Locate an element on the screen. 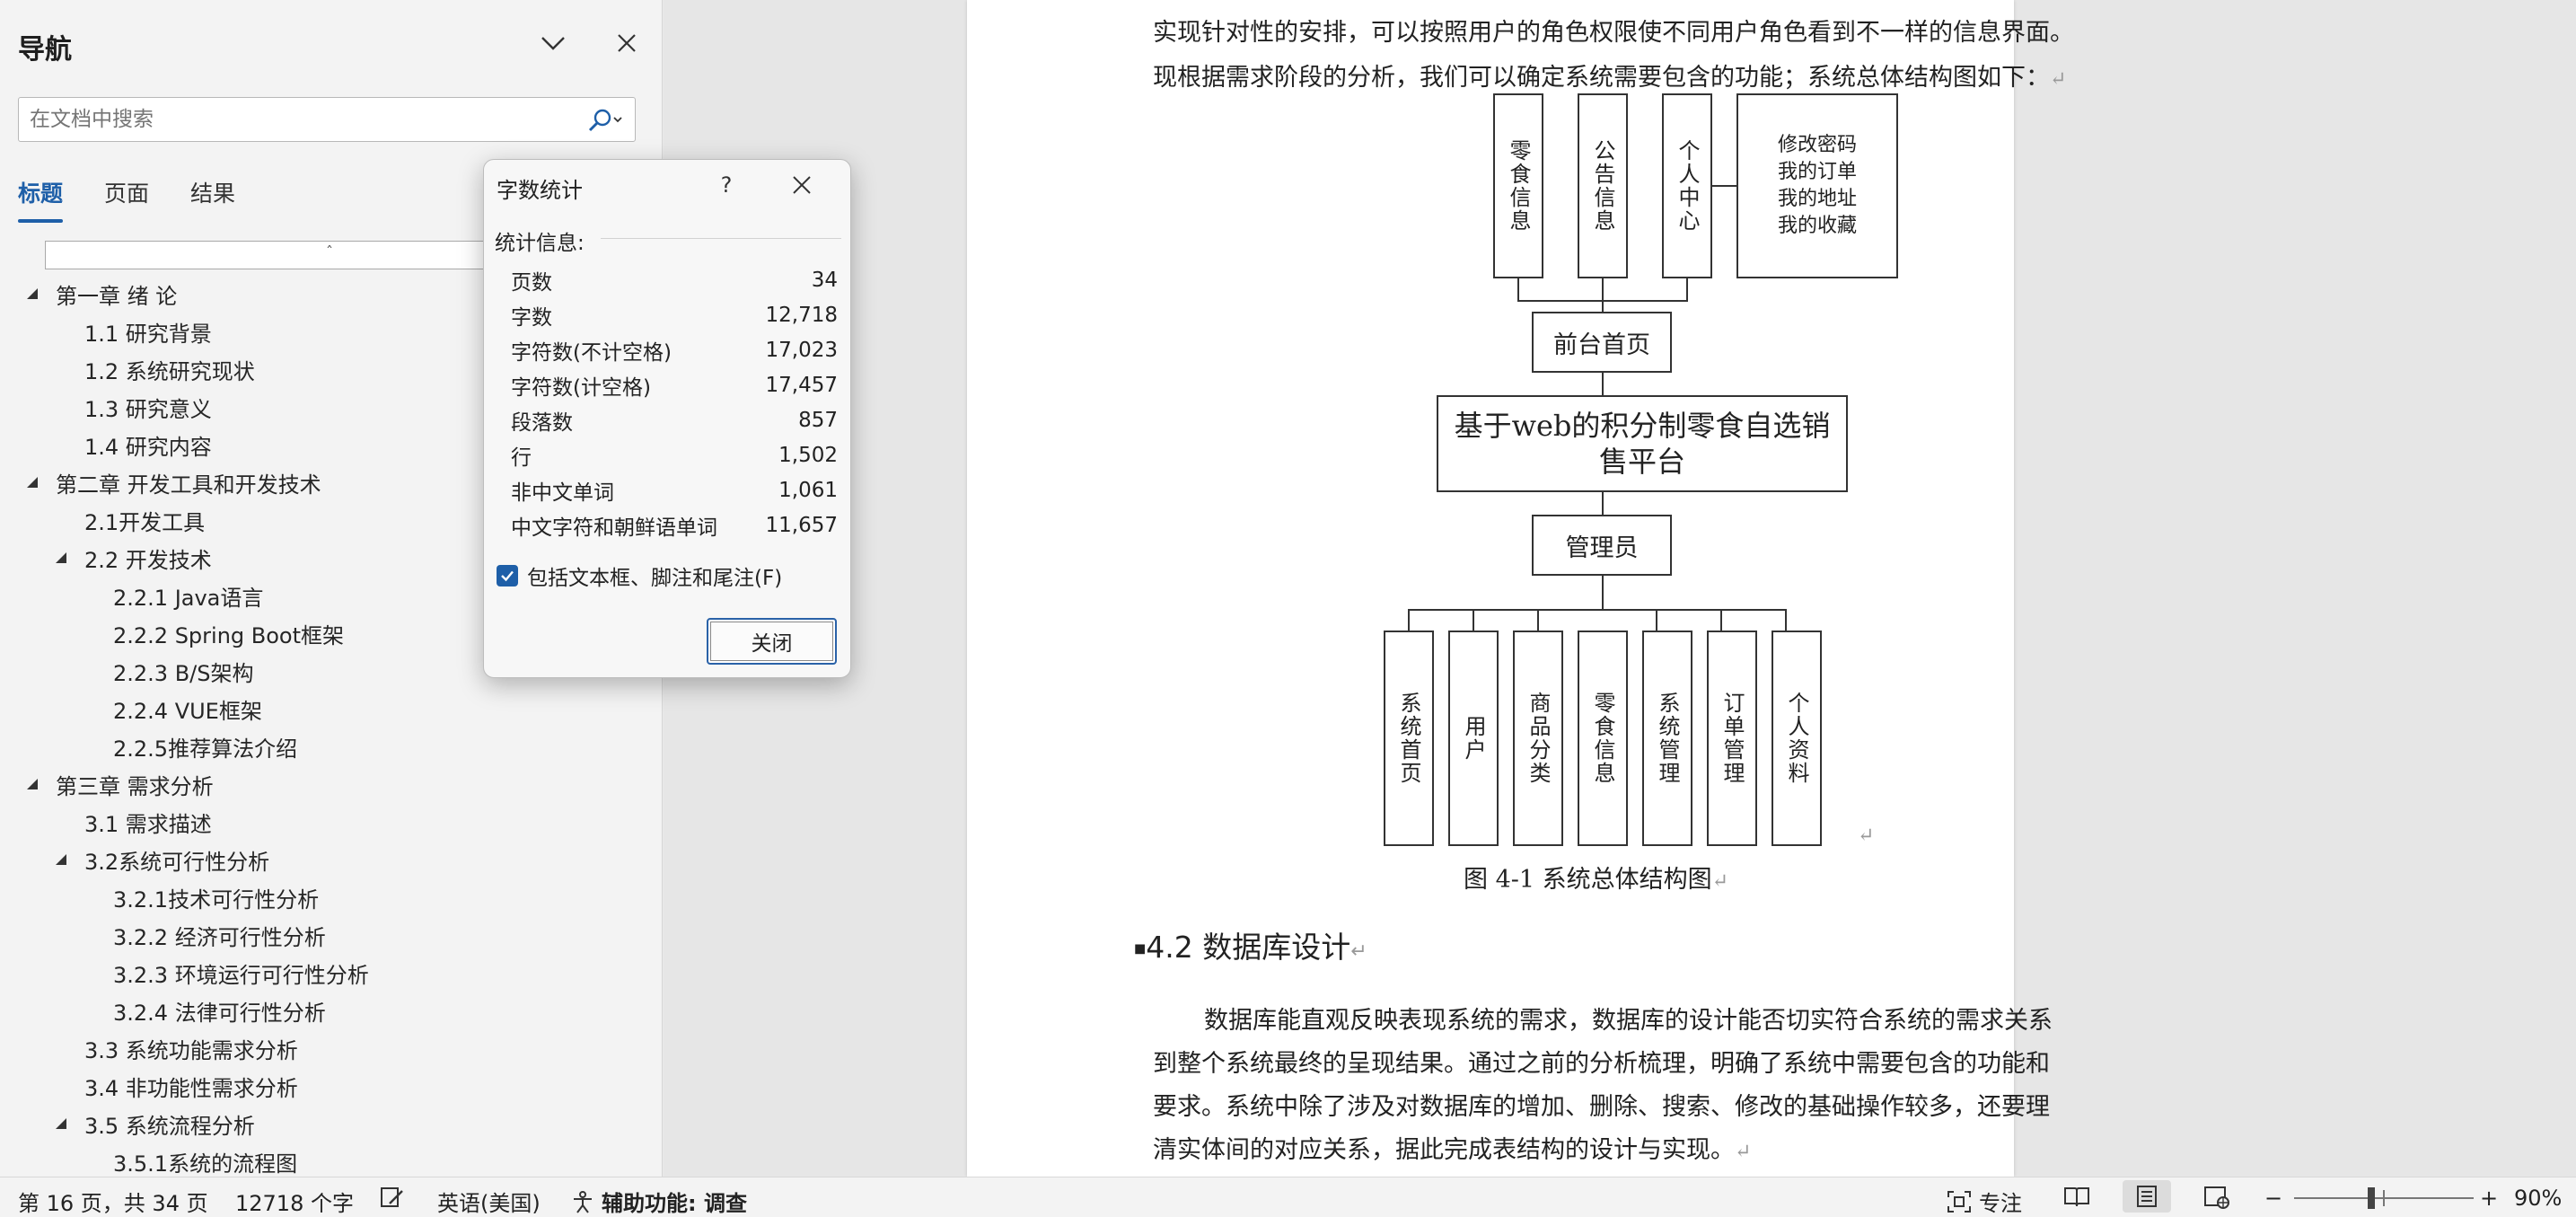  checkbox-checked-icon is located at coordinates (507, 575).